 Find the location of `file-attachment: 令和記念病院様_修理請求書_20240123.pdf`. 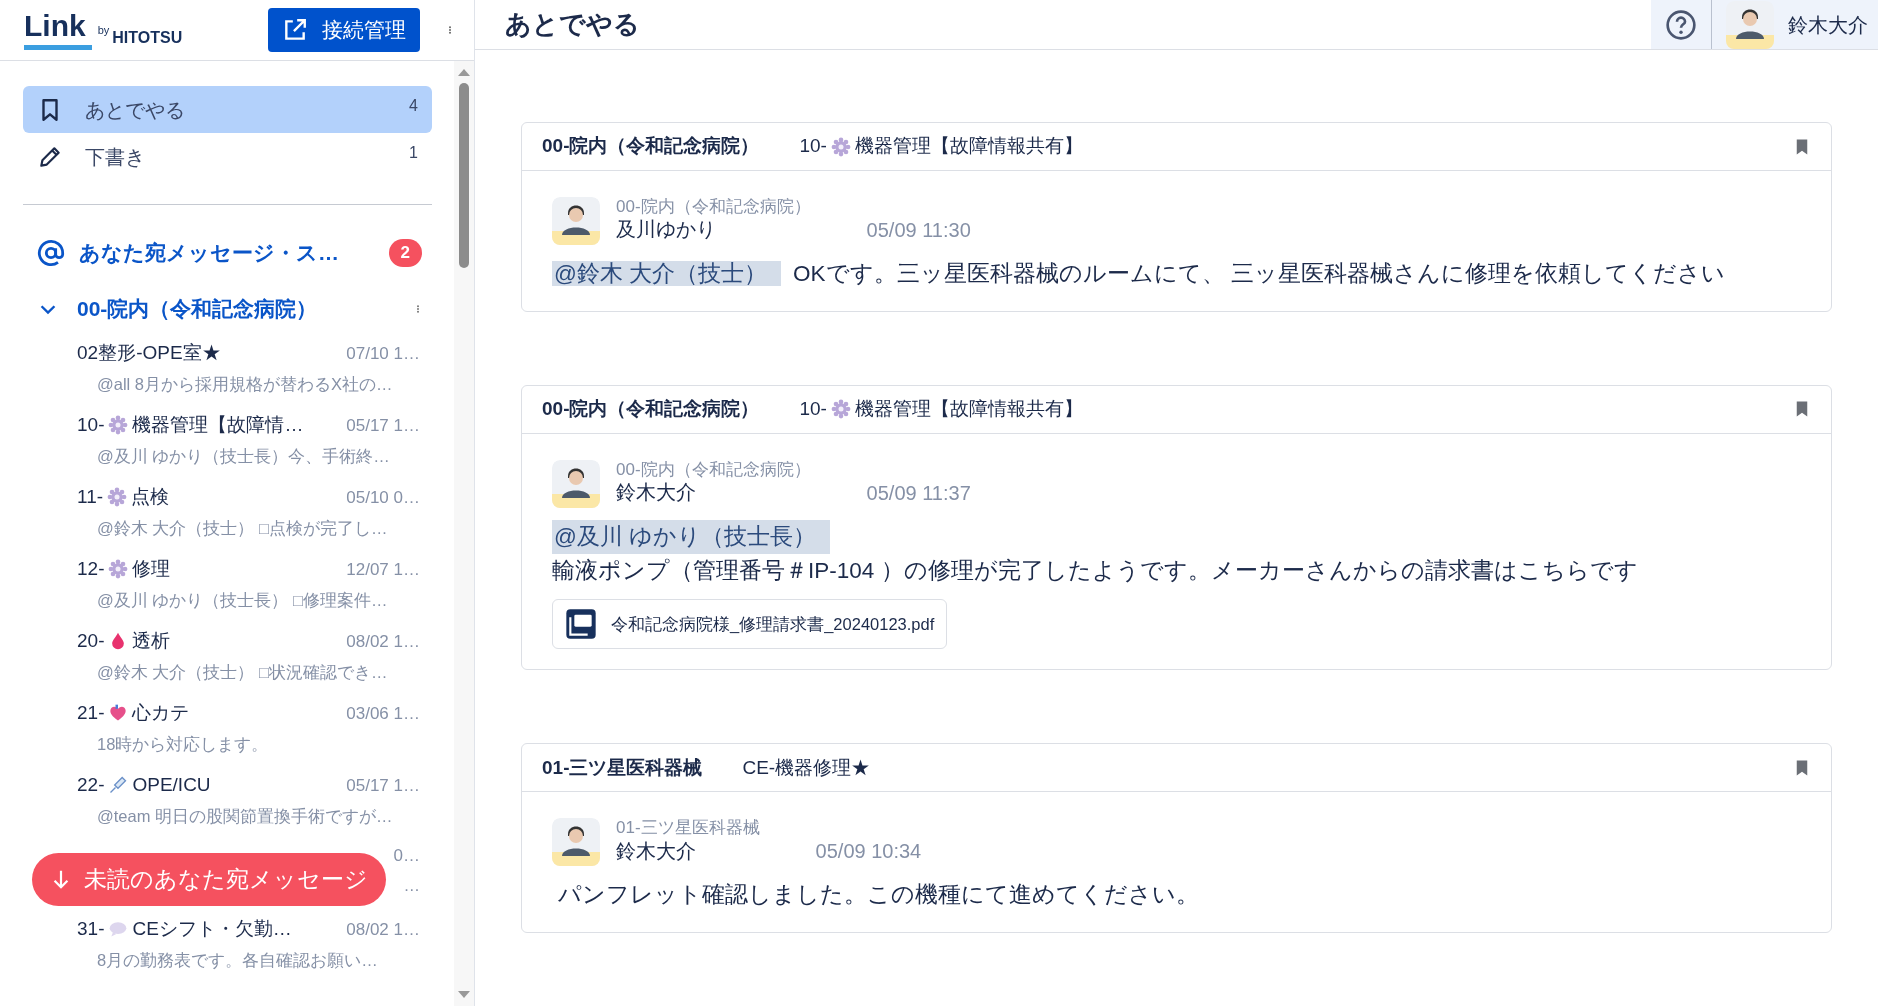

file-attachment: 令和記念病院様_修理請求書_20240123.pdf is located at coordinates (750, 624).